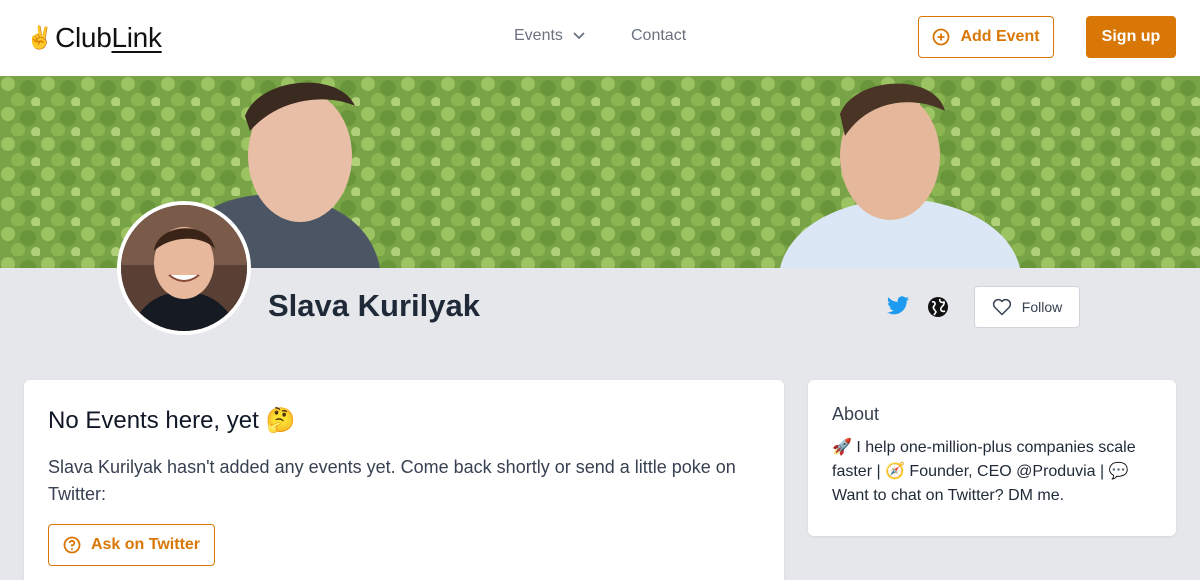  Describe the element at coordinates (1001, 307) in the screenshot. I see `heart-icon` at that location.